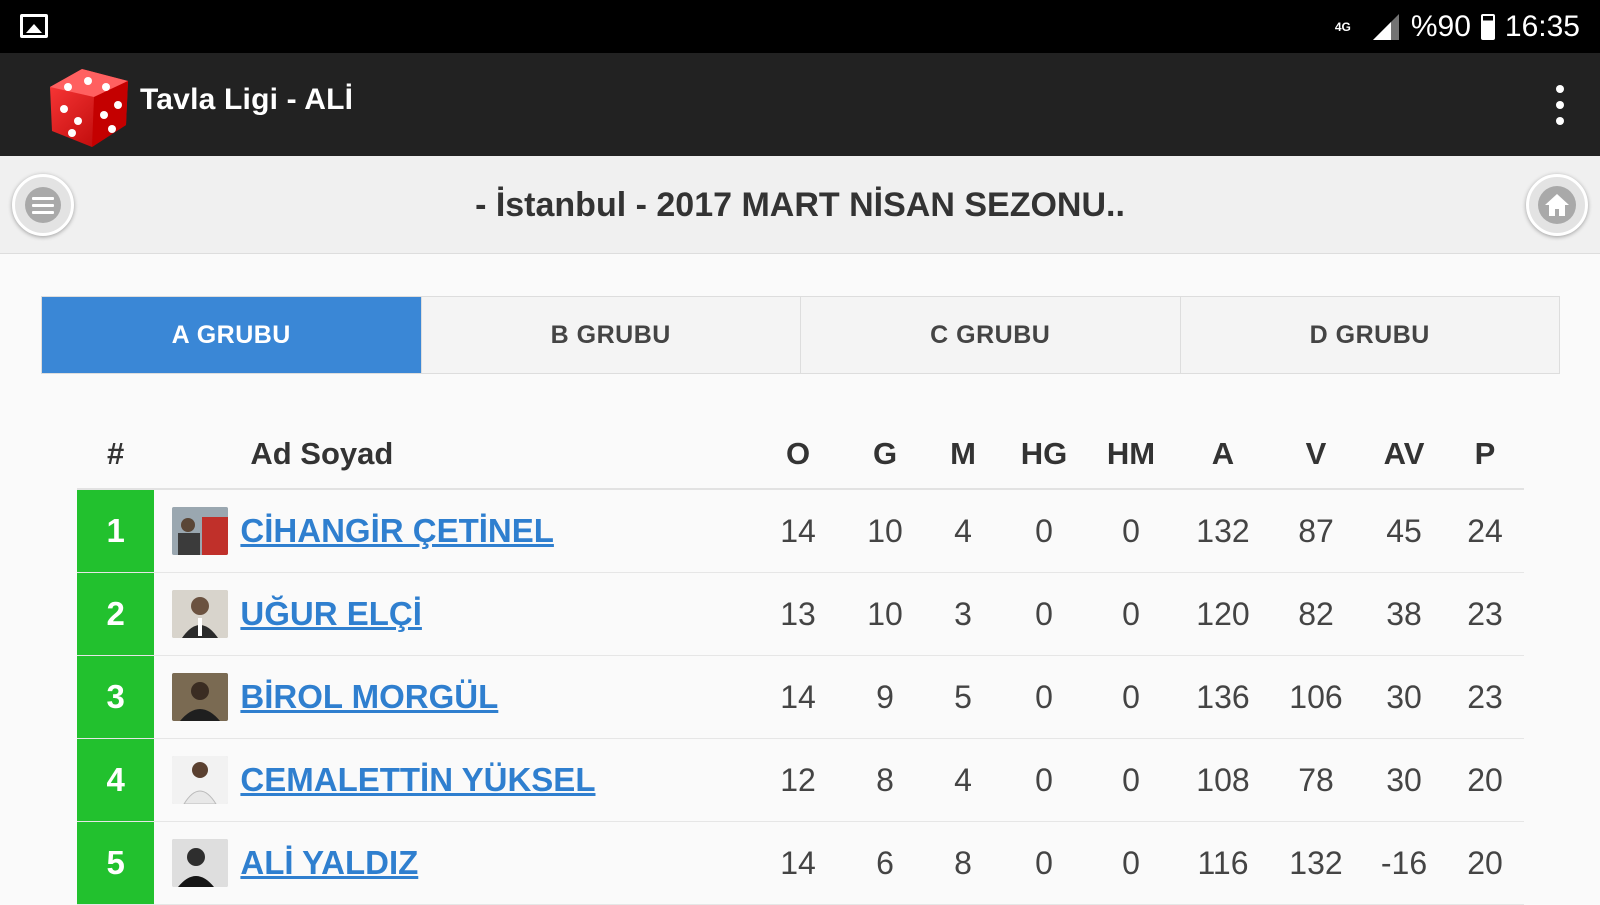 This screenshot has width=1600, height=905. I want to click on signal-icon, so click(1386, 27).